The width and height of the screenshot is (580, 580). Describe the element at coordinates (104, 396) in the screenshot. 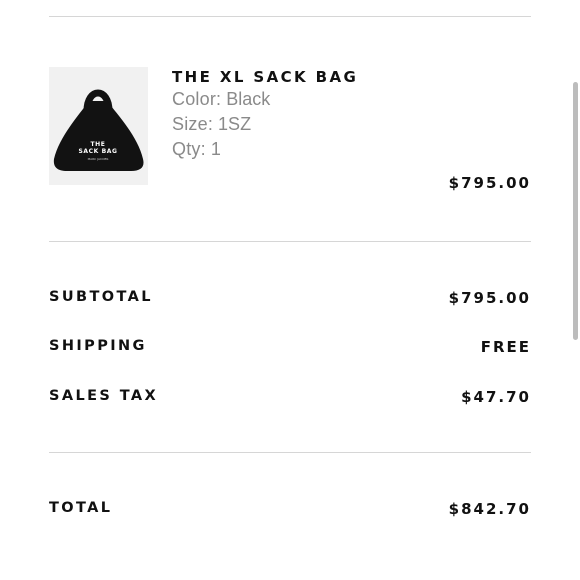

I see `sales-tax-label: SALES TAX` at that location.